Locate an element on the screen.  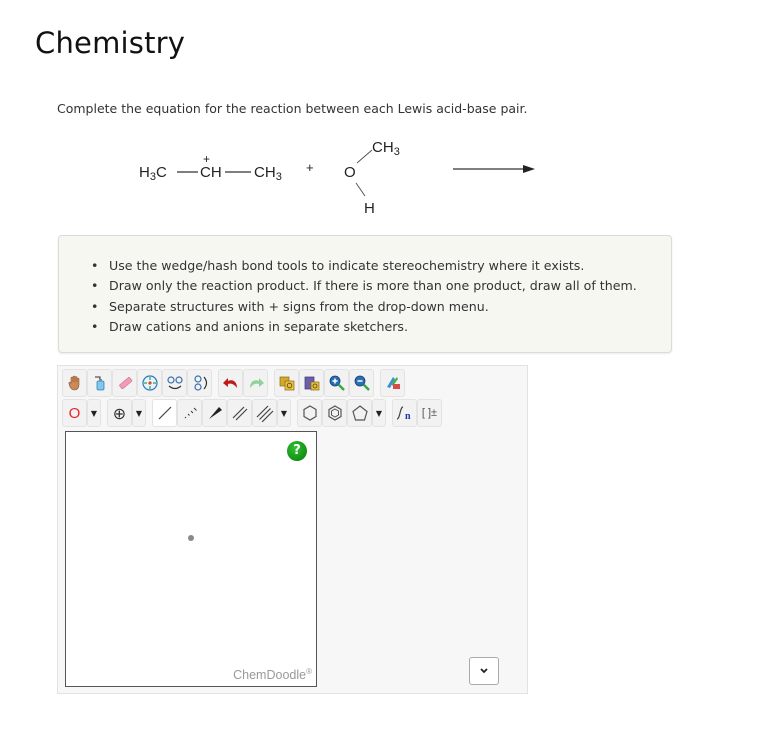
cyclopentane-button is located at coordinates (359, 413).